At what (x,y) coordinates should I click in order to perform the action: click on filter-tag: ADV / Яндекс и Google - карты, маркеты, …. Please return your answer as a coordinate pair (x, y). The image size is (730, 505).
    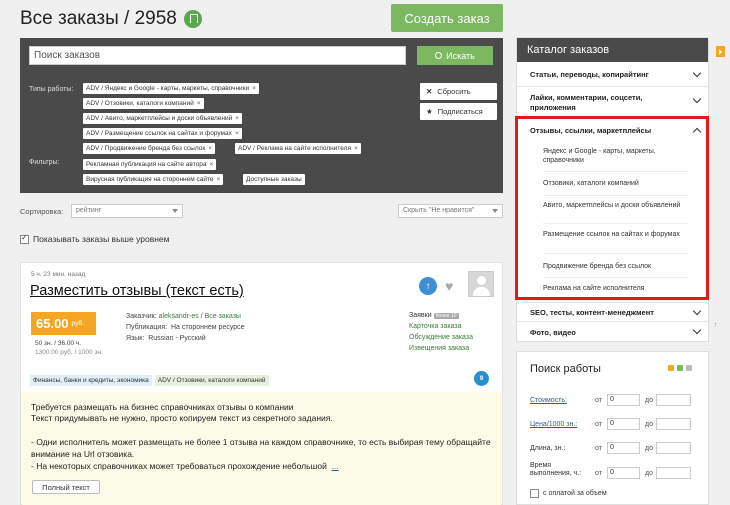
    Looking at the image, I should click on (171, 88).